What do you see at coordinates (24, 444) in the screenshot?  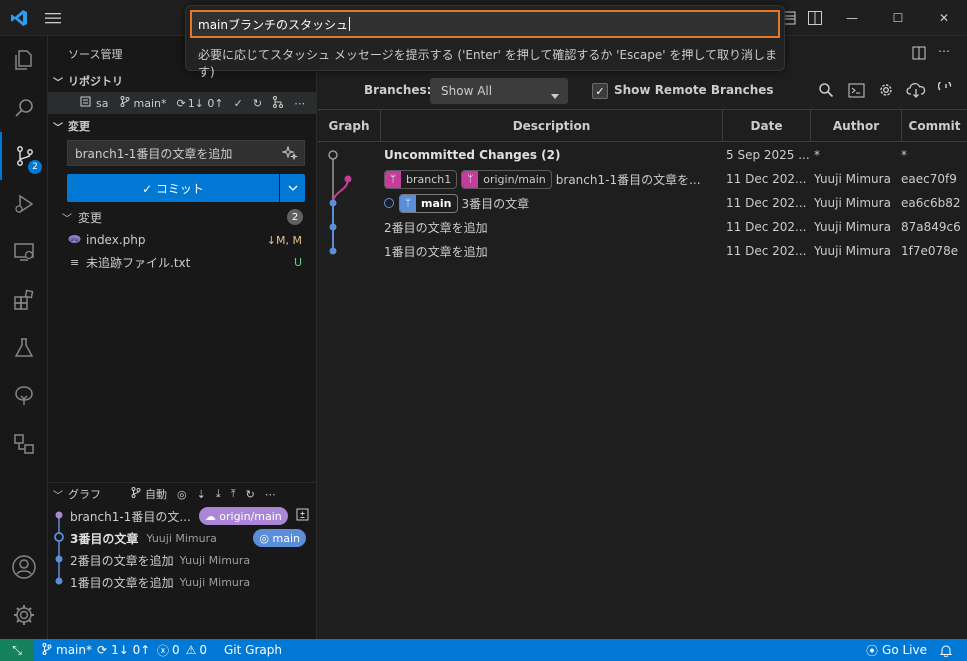 I see `workspace-icon` at bounding box center [24, 444].